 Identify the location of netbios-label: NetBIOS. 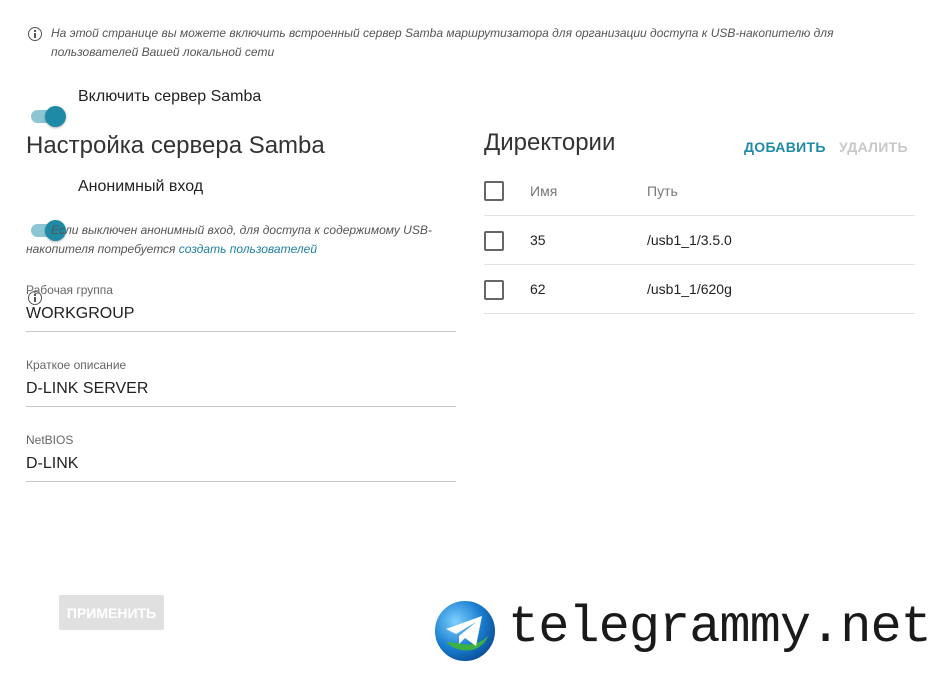
(50, 440).